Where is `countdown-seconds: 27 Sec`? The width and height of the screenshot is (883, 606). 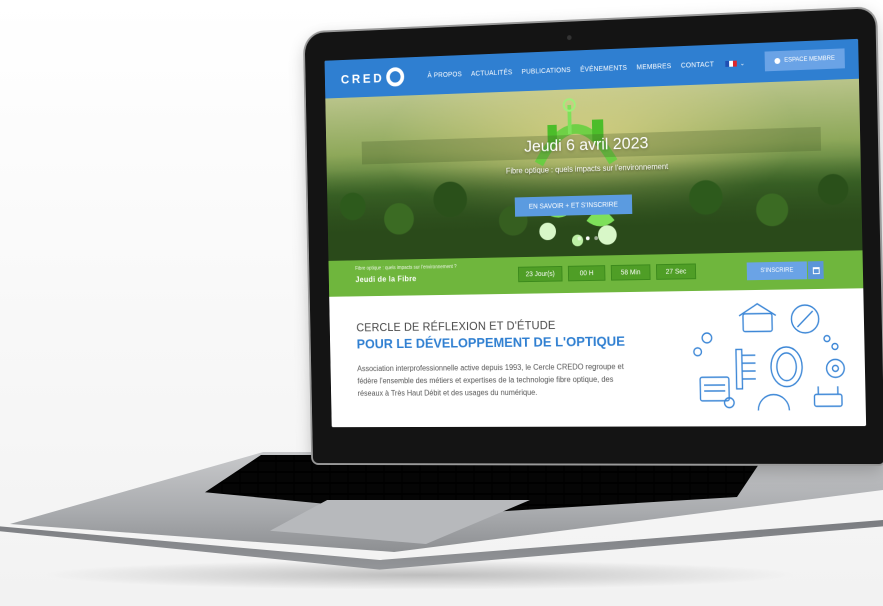
countdown-seconds: 27 Sec is located at coordinates (676, 271).